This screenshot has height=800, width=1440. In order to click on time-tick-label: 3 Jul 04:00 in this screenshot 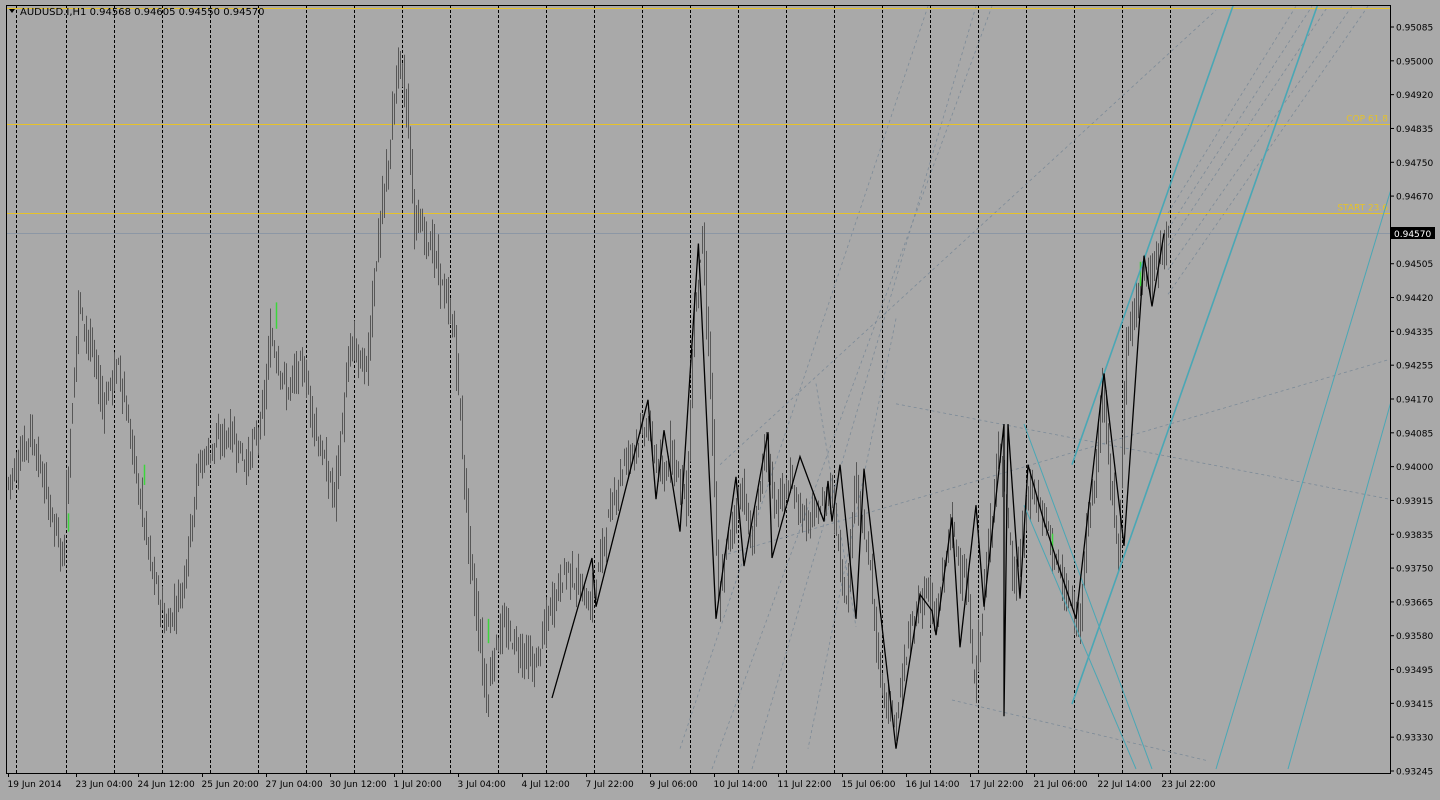, I will do `click(482, 785)`.